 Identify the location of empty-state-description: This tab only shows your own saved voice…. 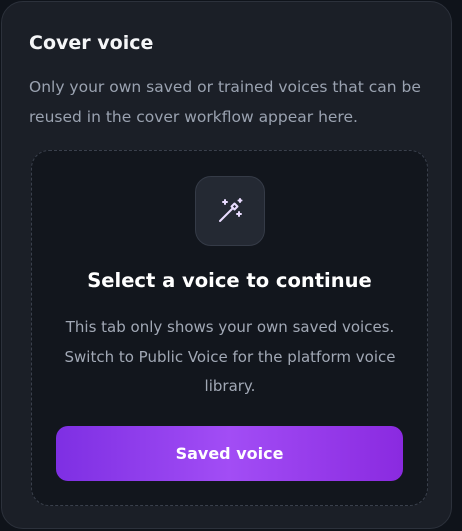
(230, 356).